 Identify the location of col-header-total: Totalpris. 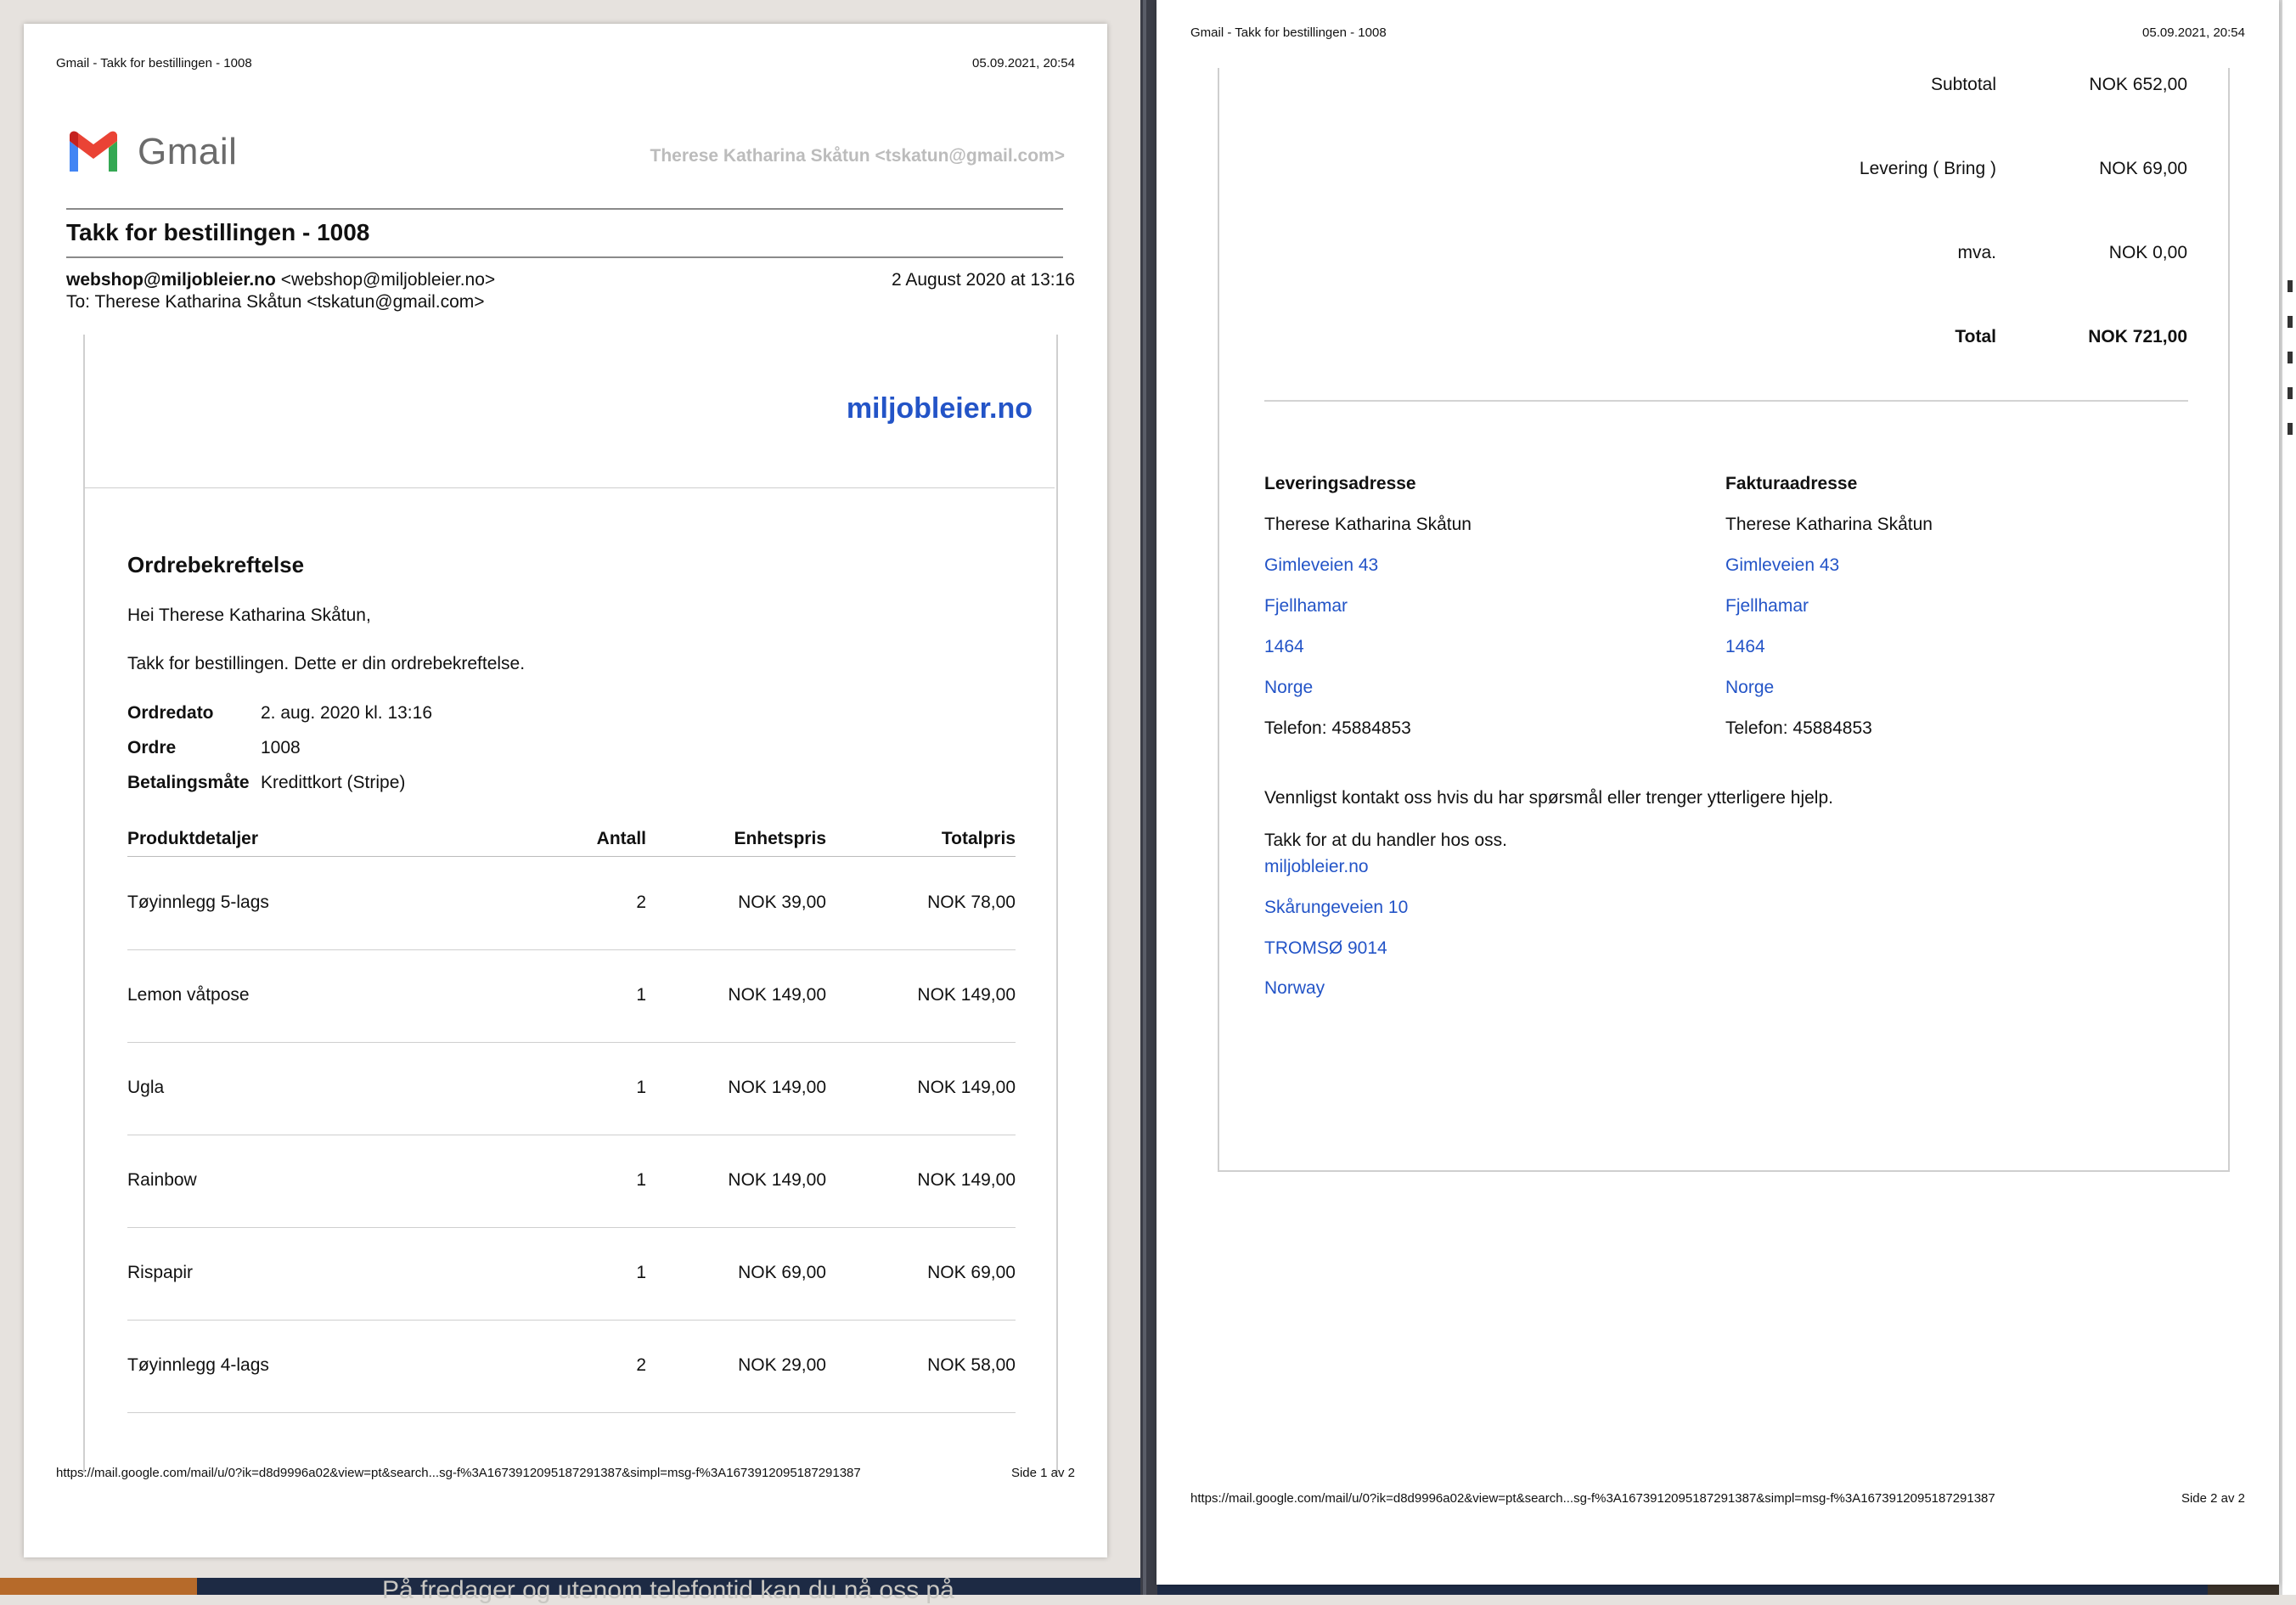
(979, 838).